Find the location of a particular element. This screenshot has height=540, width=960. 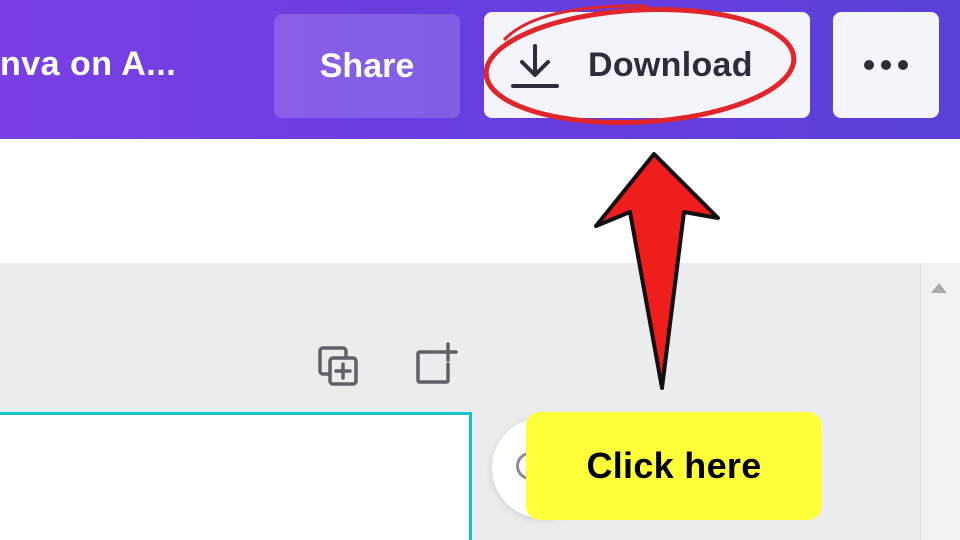

download-button-label: Download is located at coordinates (670, 65).